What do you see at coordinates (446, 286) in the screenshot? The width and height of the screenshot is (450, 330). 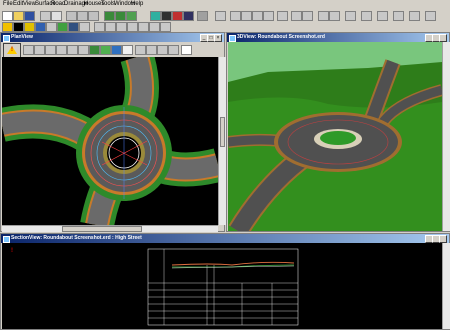 I see `section-vertical-scrollbar` at bounding box center [446, 286].